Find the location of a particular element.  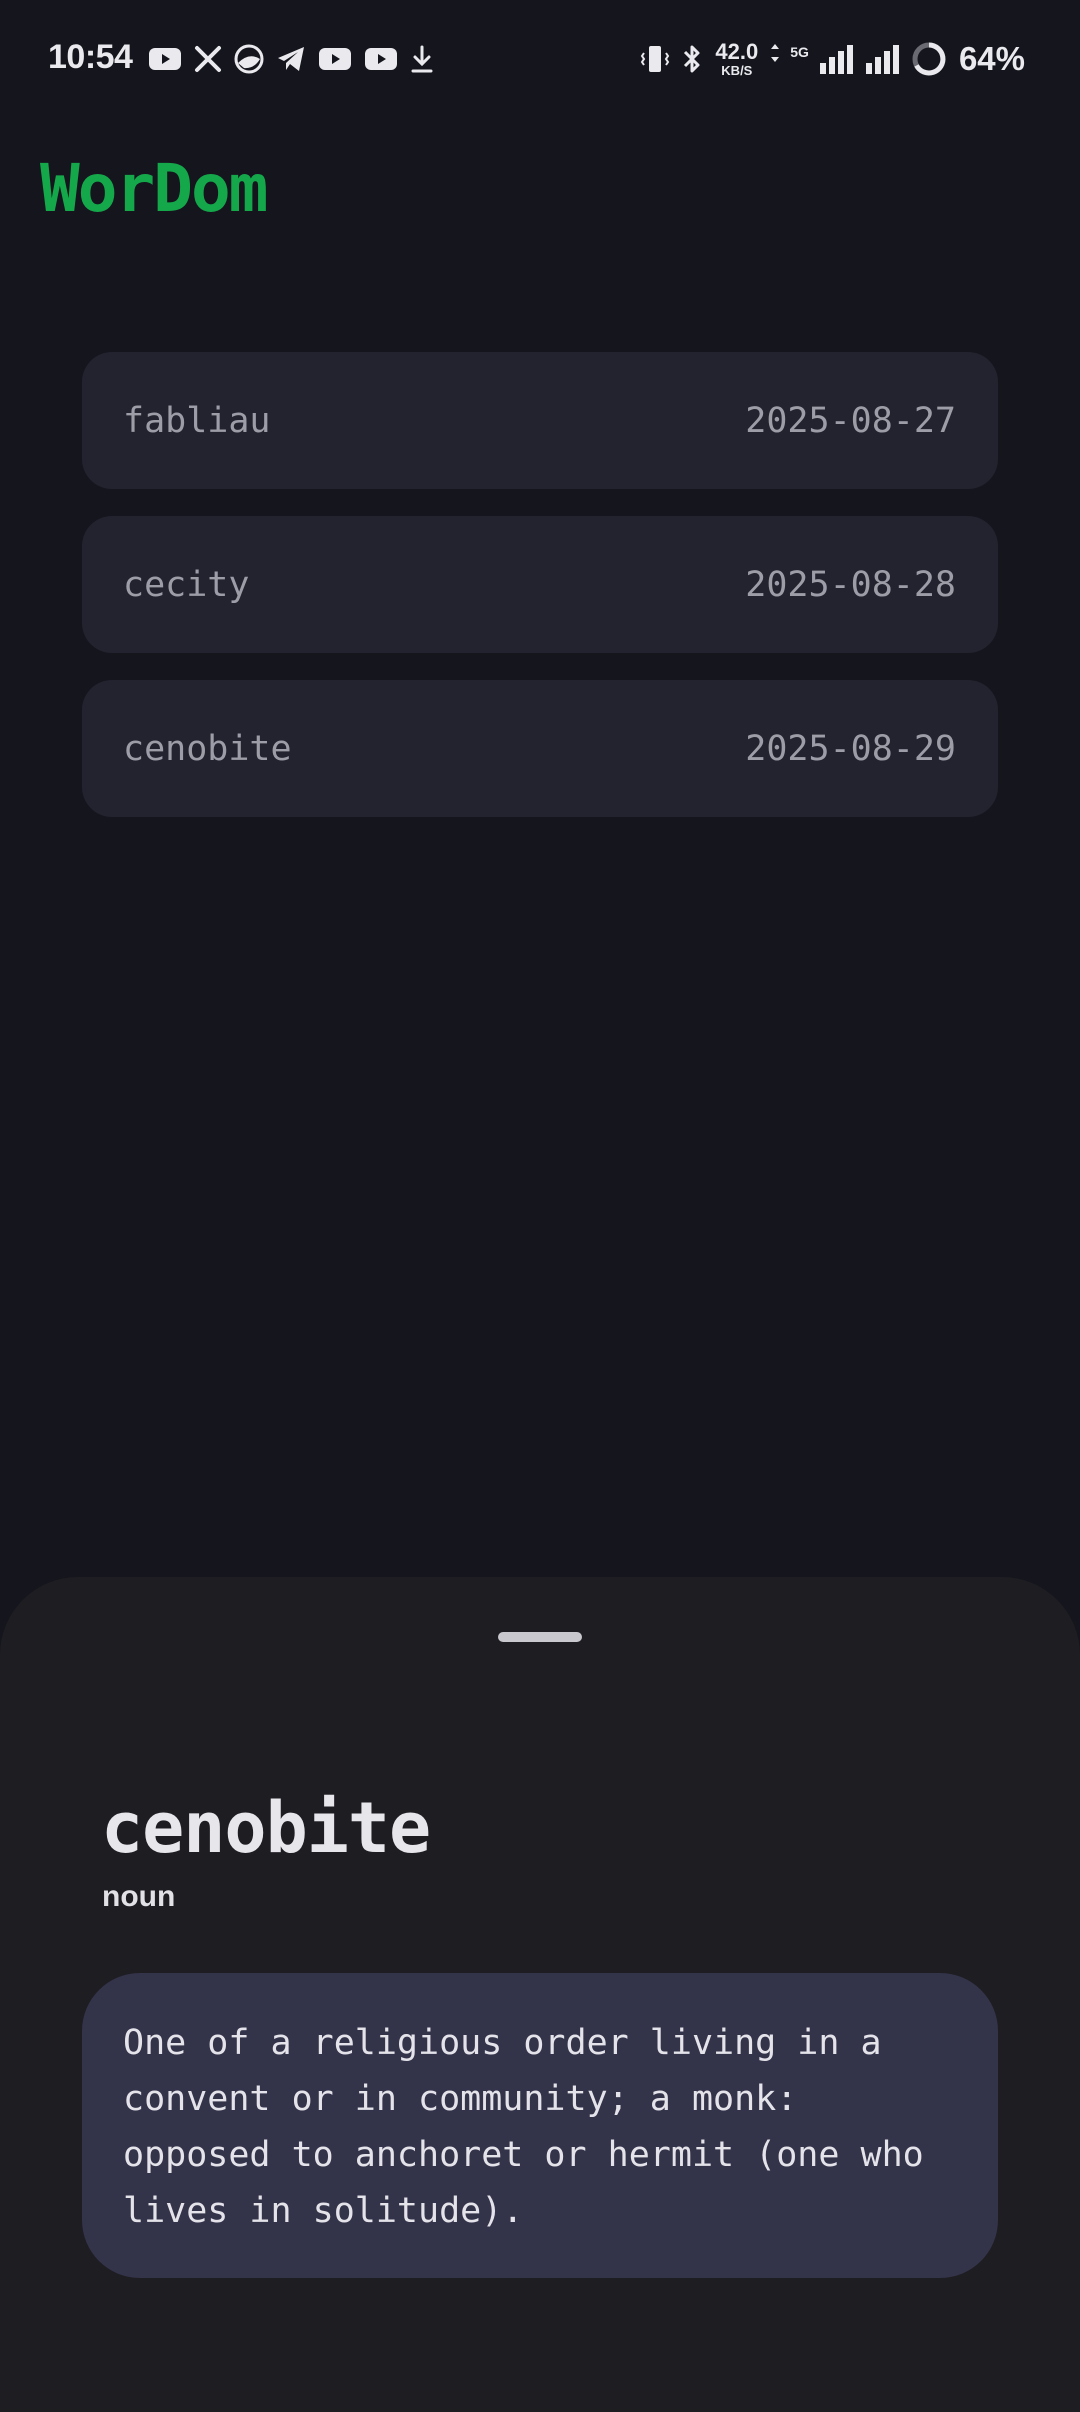

app-title: WorDom is located at coordinates (154, 188).